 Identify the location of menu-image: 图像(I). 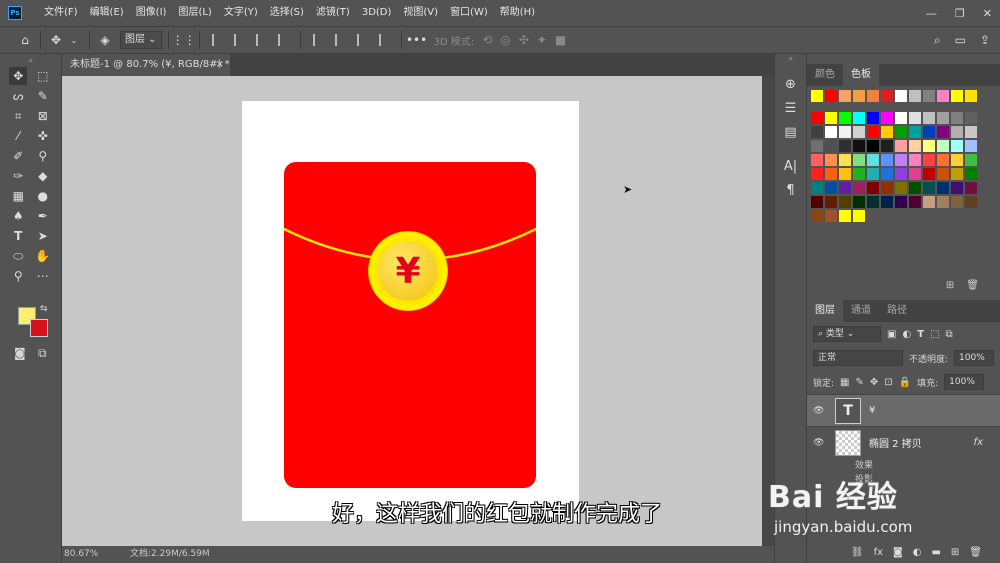
(151, 13).